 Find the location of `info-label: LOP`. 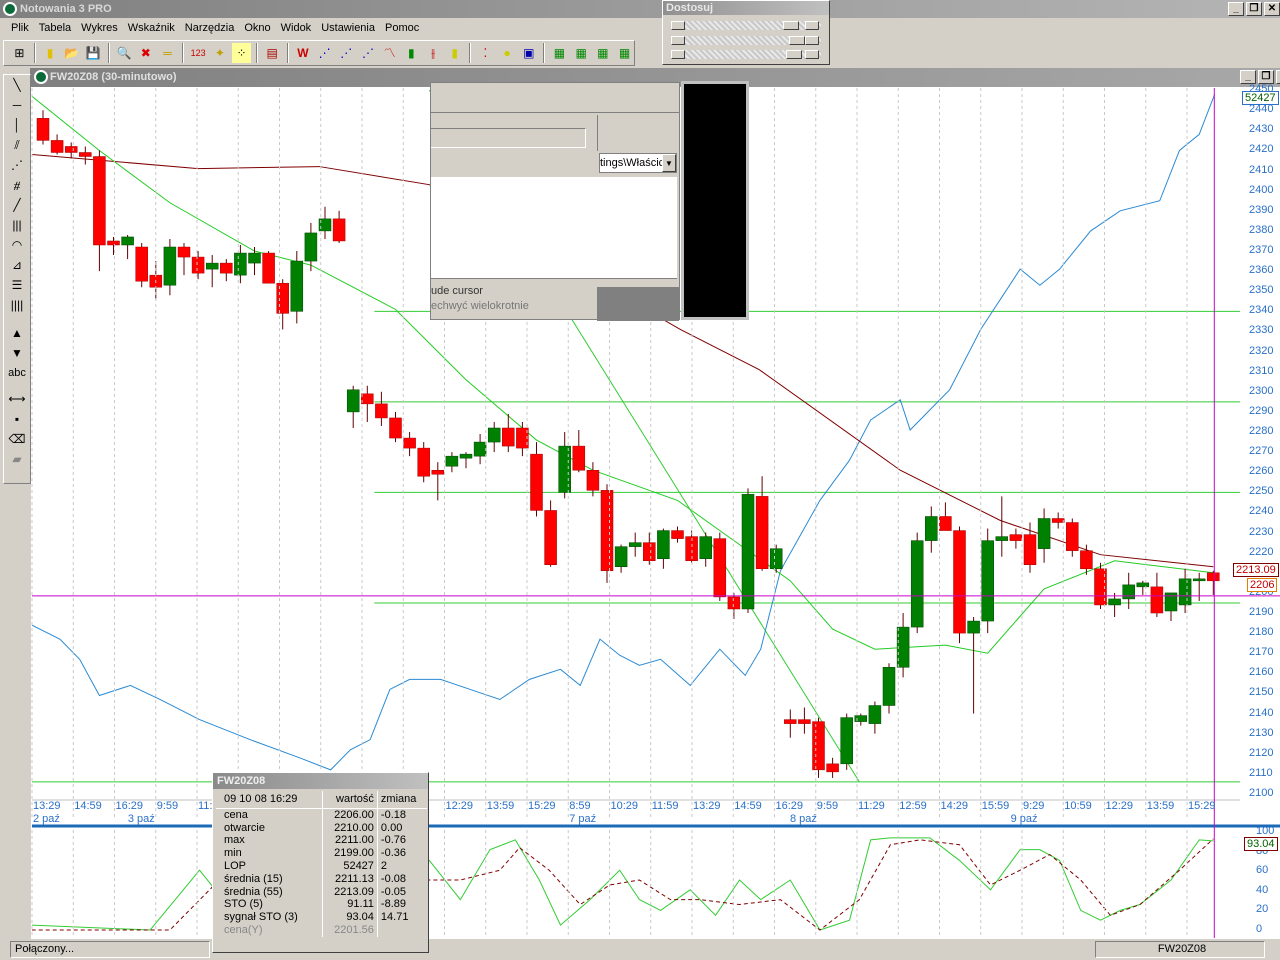

info-label: LOP is located at coordinates (269, 866).